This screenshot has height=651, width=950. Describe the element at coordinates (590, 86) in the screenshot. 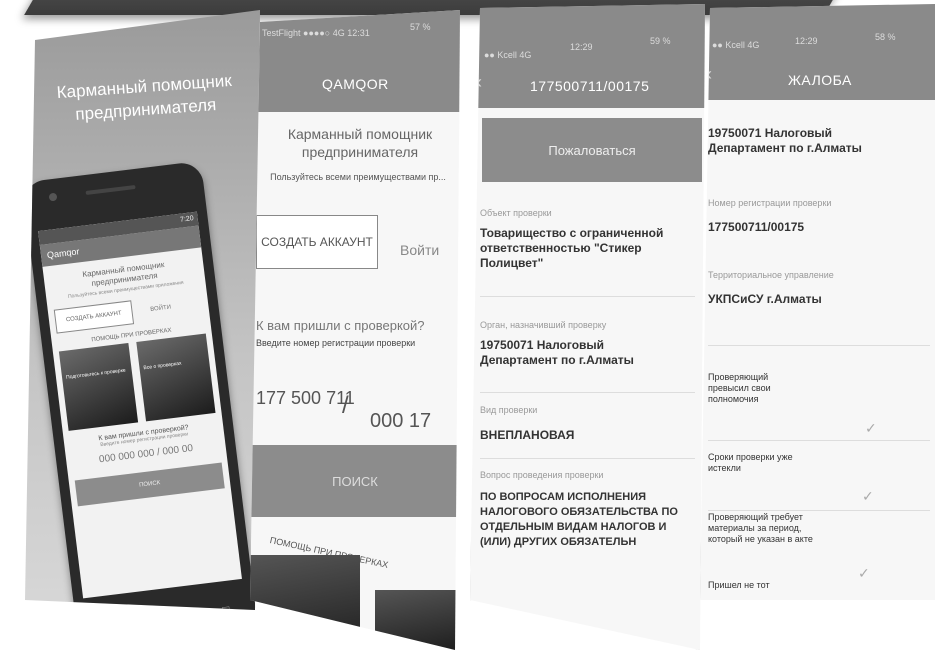

I see `nav-title: 177500711/00175` at that location.